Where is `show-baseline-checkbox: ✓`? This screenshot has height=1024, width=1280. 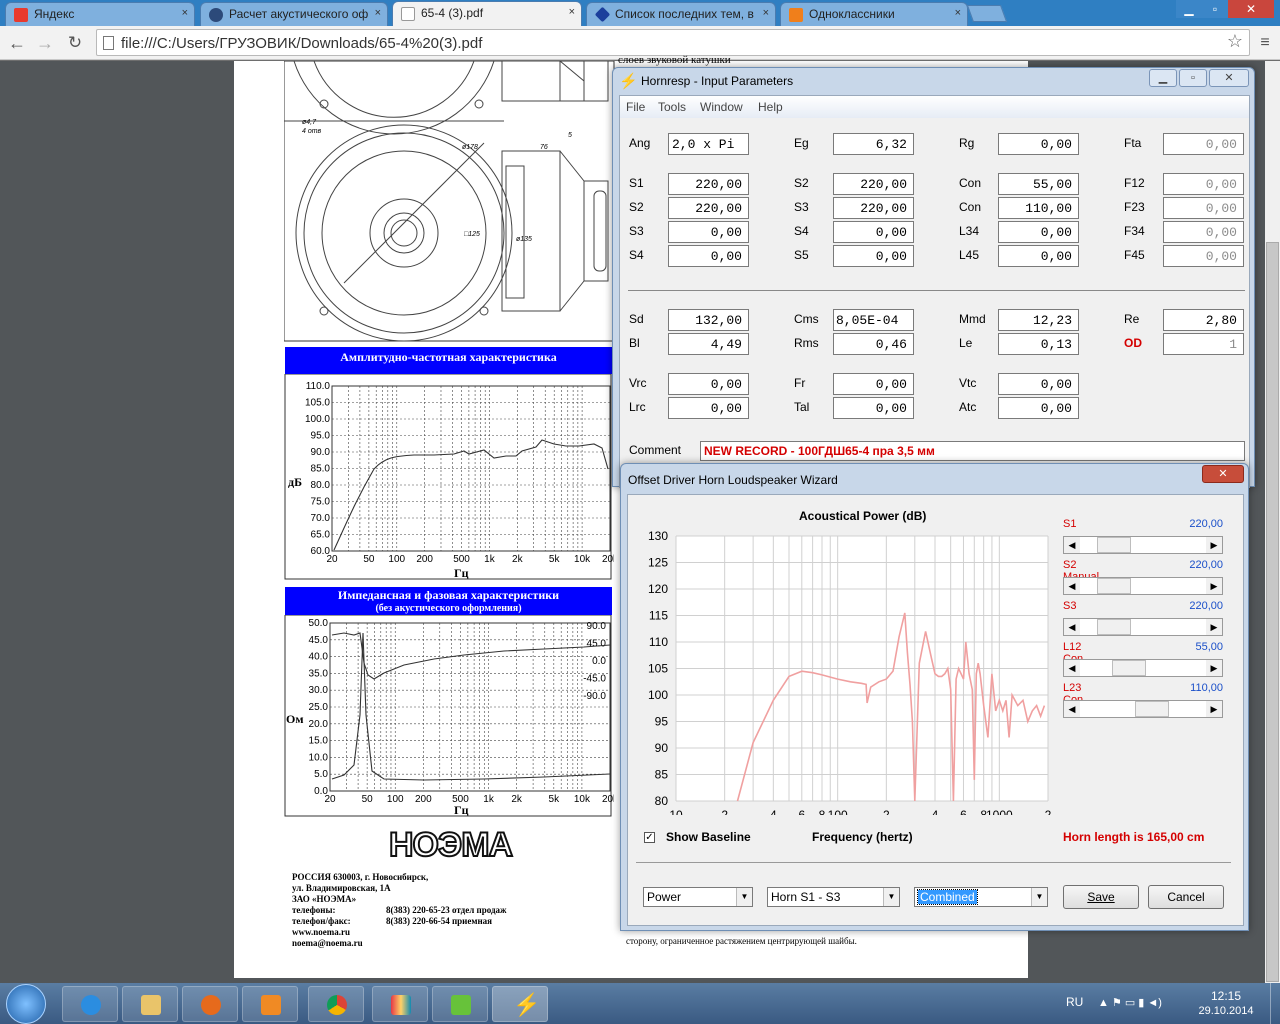
show-baseline-checkbox: ✓ is located at coordinates (649, 837).